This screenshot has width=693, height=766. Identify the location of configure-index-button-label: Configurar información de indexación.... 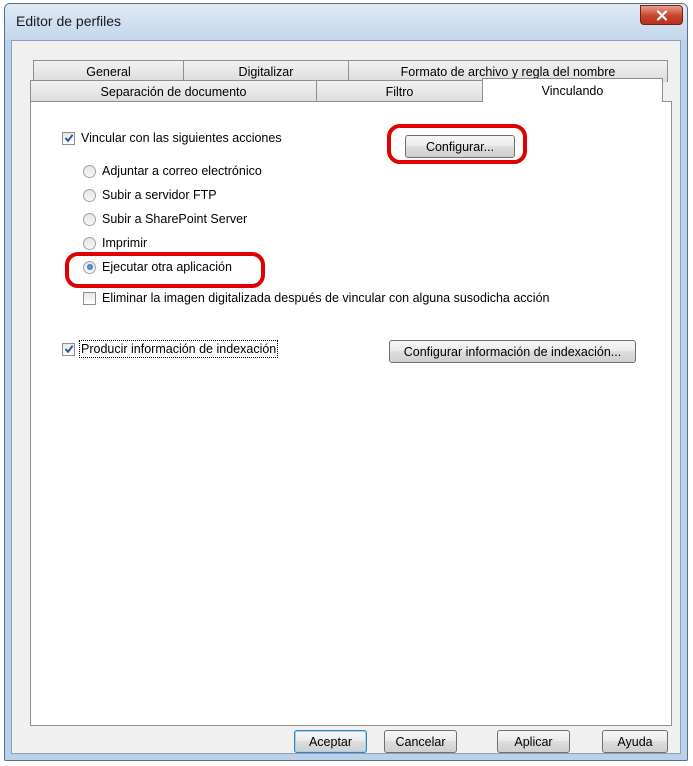
(512, 351).